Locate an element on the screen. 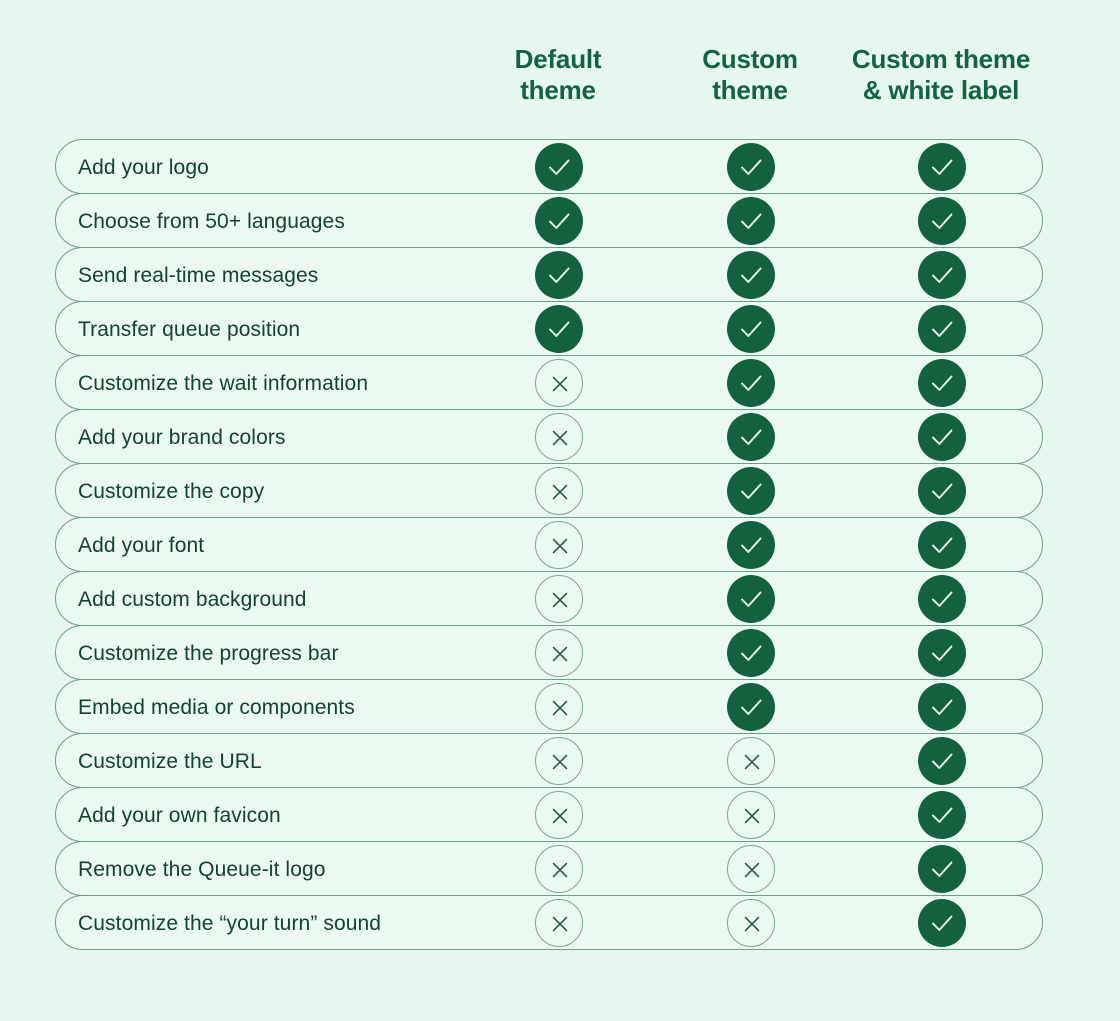  table-row: Customize the “your turn” sound is located at coordinates (549, 922).